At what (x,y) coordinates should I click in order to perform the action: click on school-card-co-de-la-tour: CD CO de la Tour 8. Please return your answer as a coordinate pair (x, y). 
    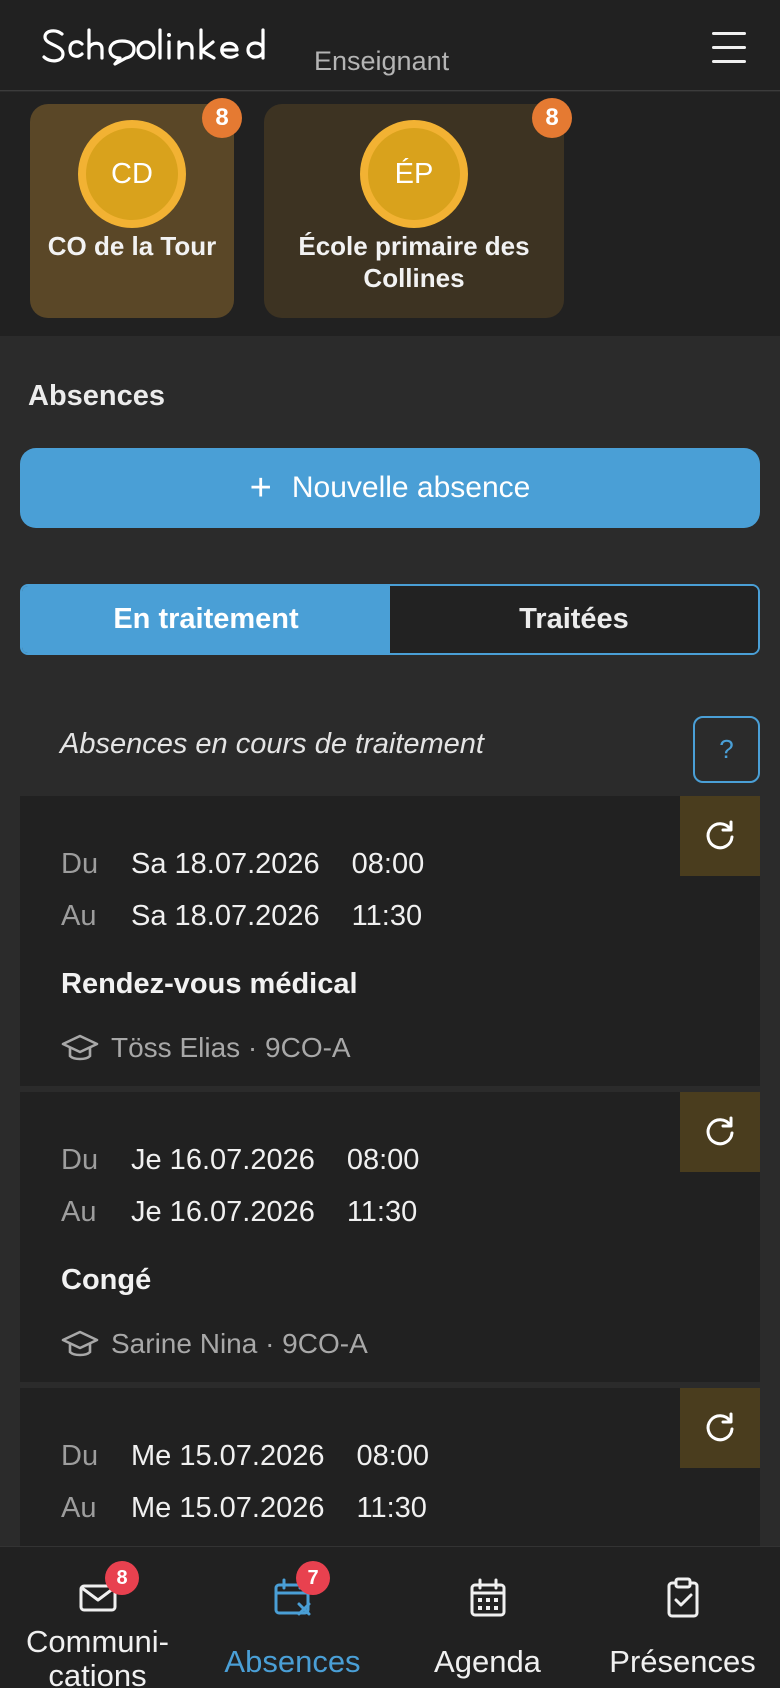
    Looking at the image, I should click on (136, 208).